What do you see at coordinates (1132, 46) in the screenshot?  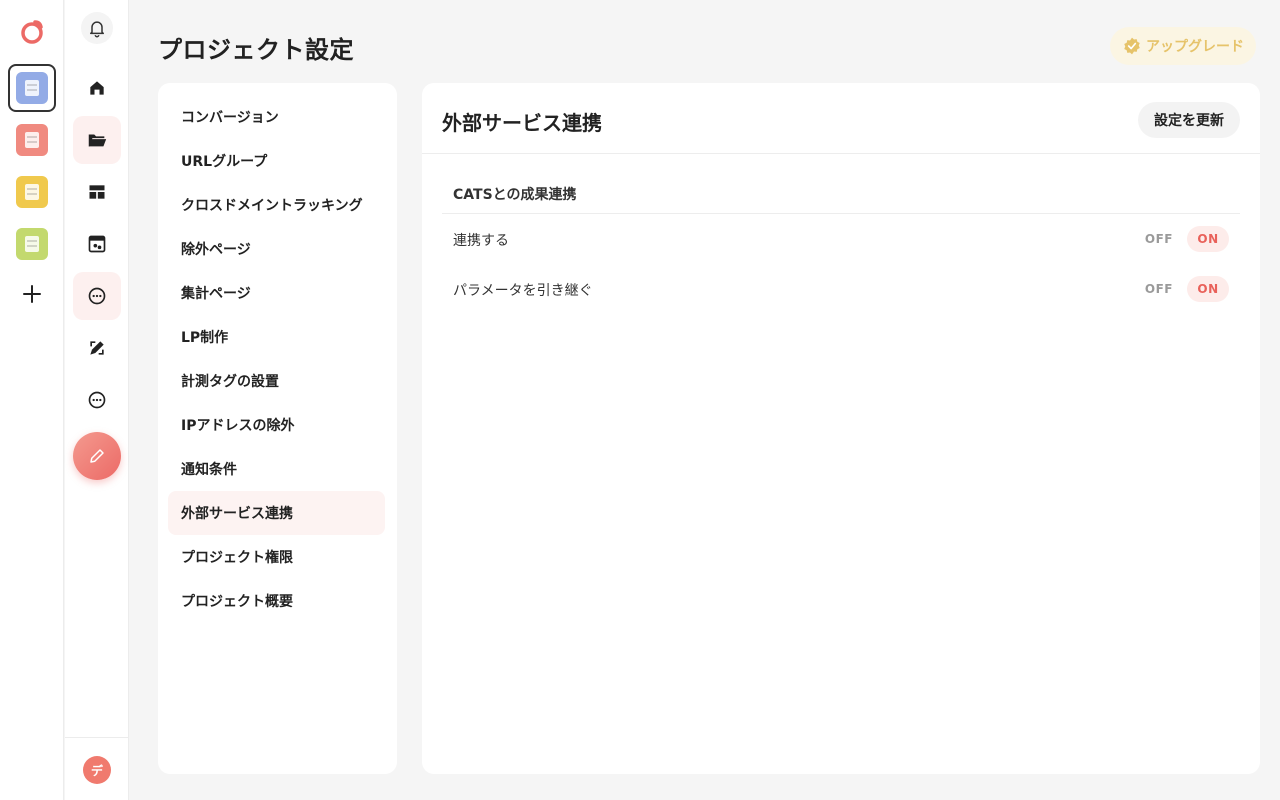 I see `verified-badge-icon` at bounding box center [1132, 46].